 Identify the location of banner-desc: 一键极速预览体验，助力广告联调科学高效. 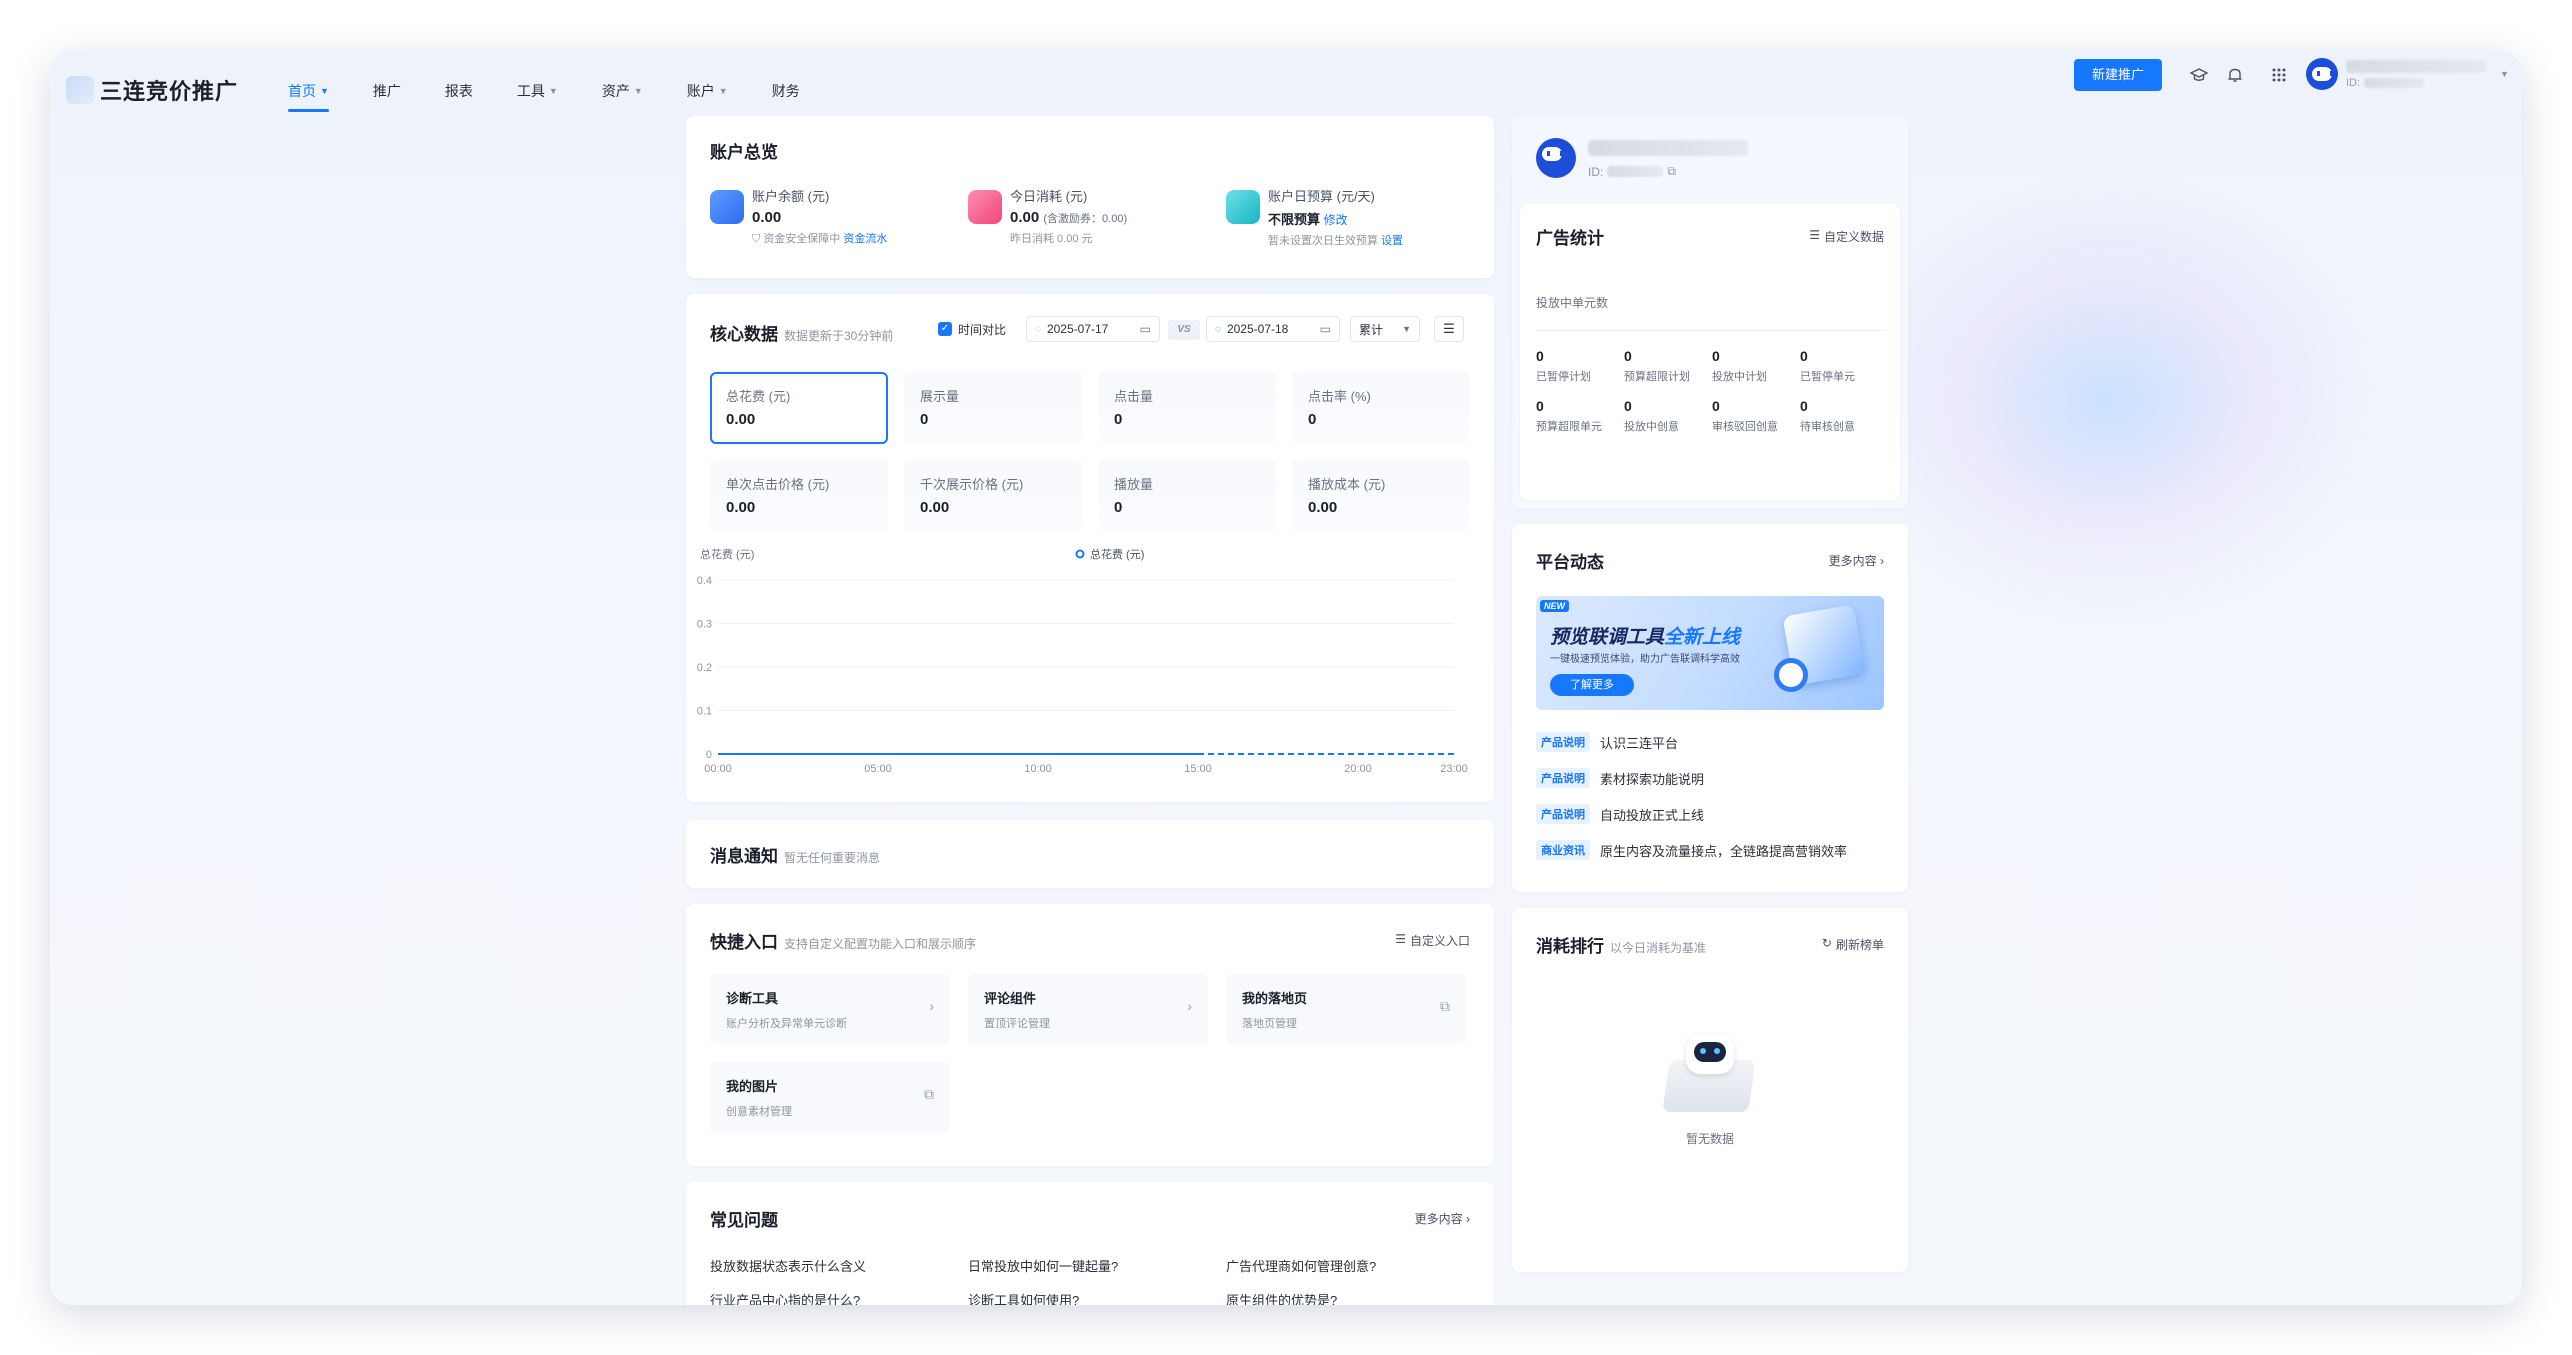
(1645, 659).